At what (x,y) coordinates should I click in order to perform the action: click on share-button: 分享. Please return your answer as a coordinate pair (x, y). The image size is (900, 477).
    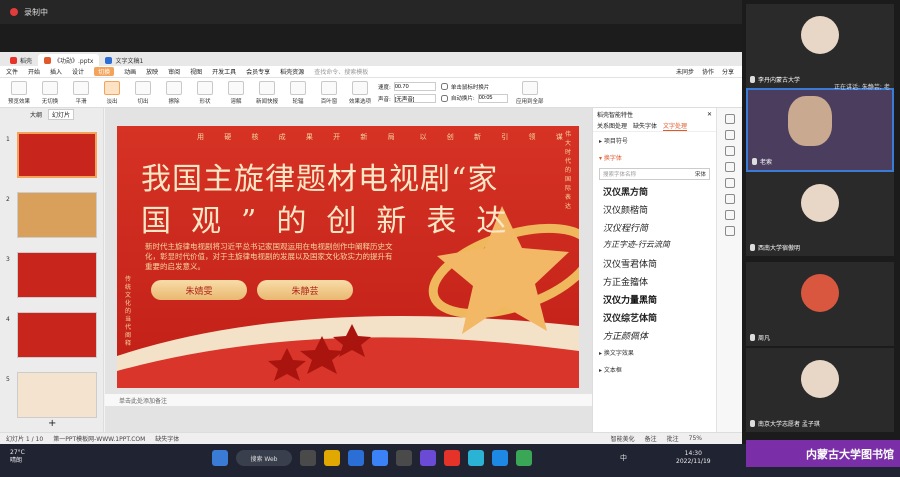
    Looking at the image, I should click on (728, 71).